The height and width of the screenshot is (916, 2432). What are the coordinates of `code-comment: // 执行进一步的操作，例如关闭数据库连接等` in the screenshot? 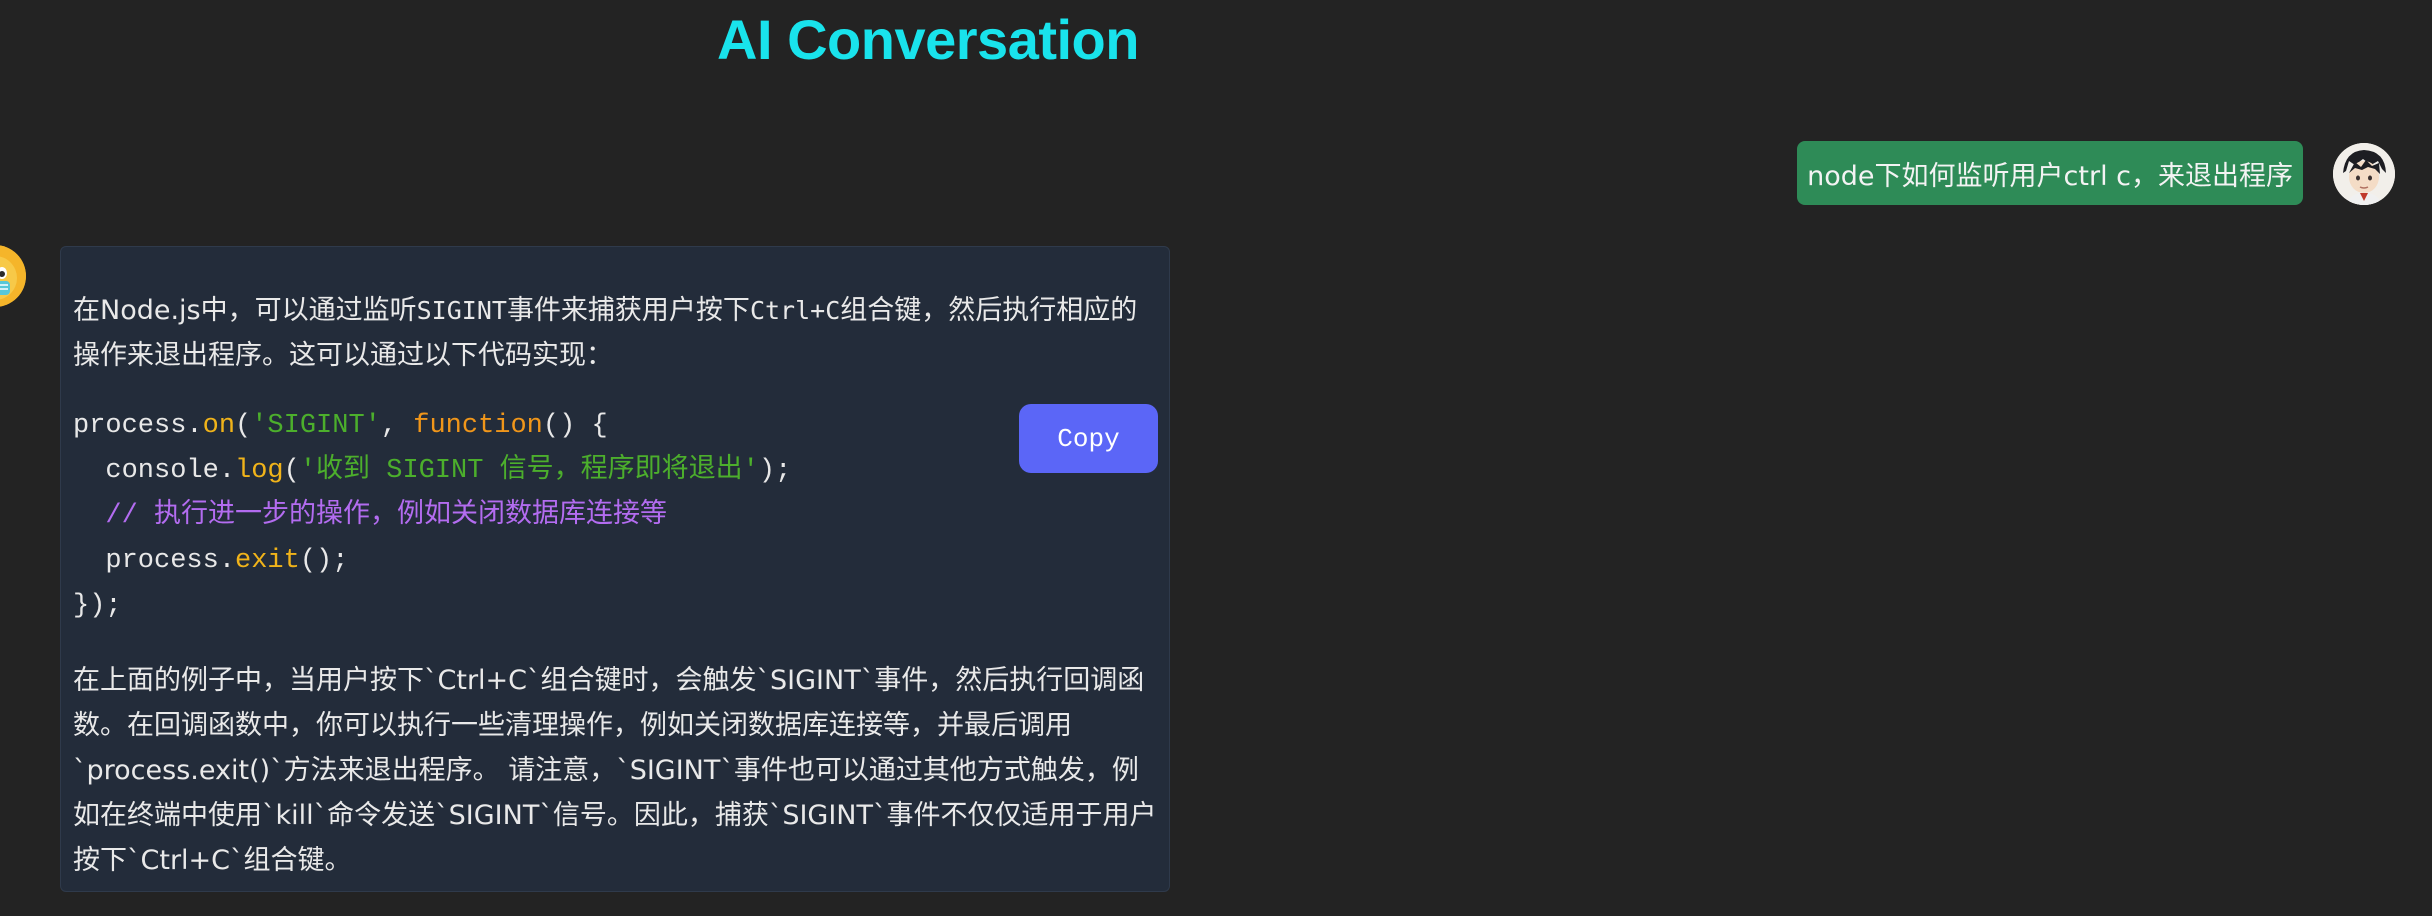 It's located at (386, 516).